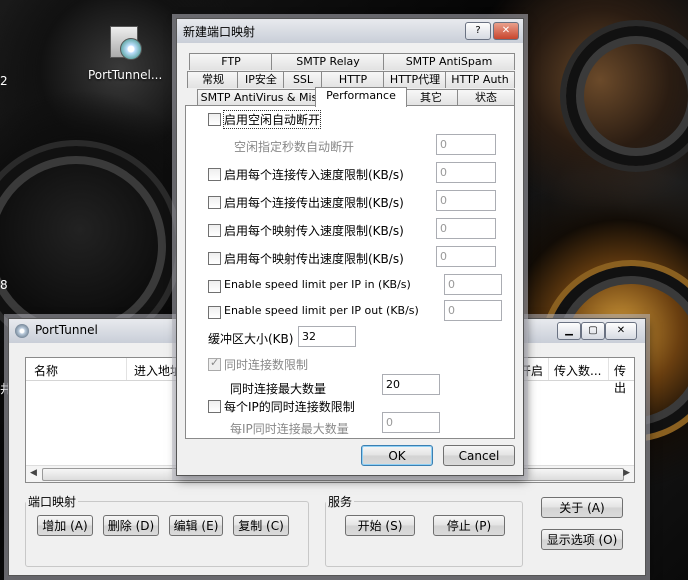  Describe the element at coordinates (353, 79) in the screenshot. I see `tab-http: HTTP` at that location.